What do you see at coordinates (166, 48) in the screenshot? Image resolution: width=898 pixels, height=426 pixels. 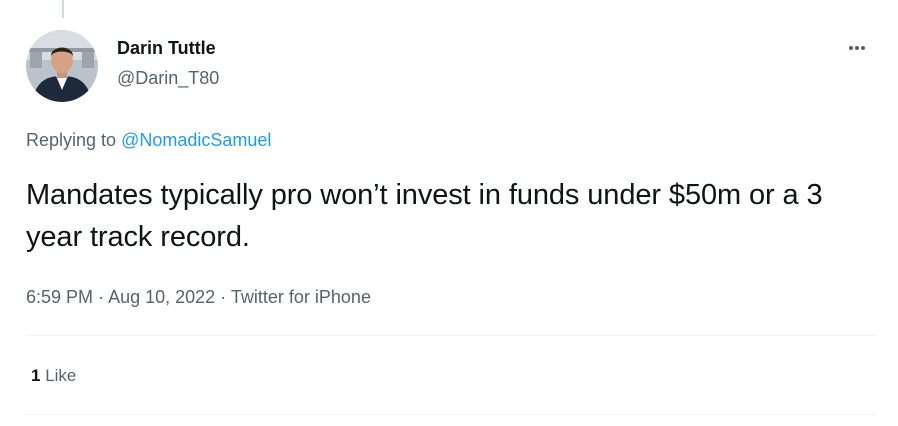 I see `author-display-name: Darin Tuttle` at bounding box center [166, 48].